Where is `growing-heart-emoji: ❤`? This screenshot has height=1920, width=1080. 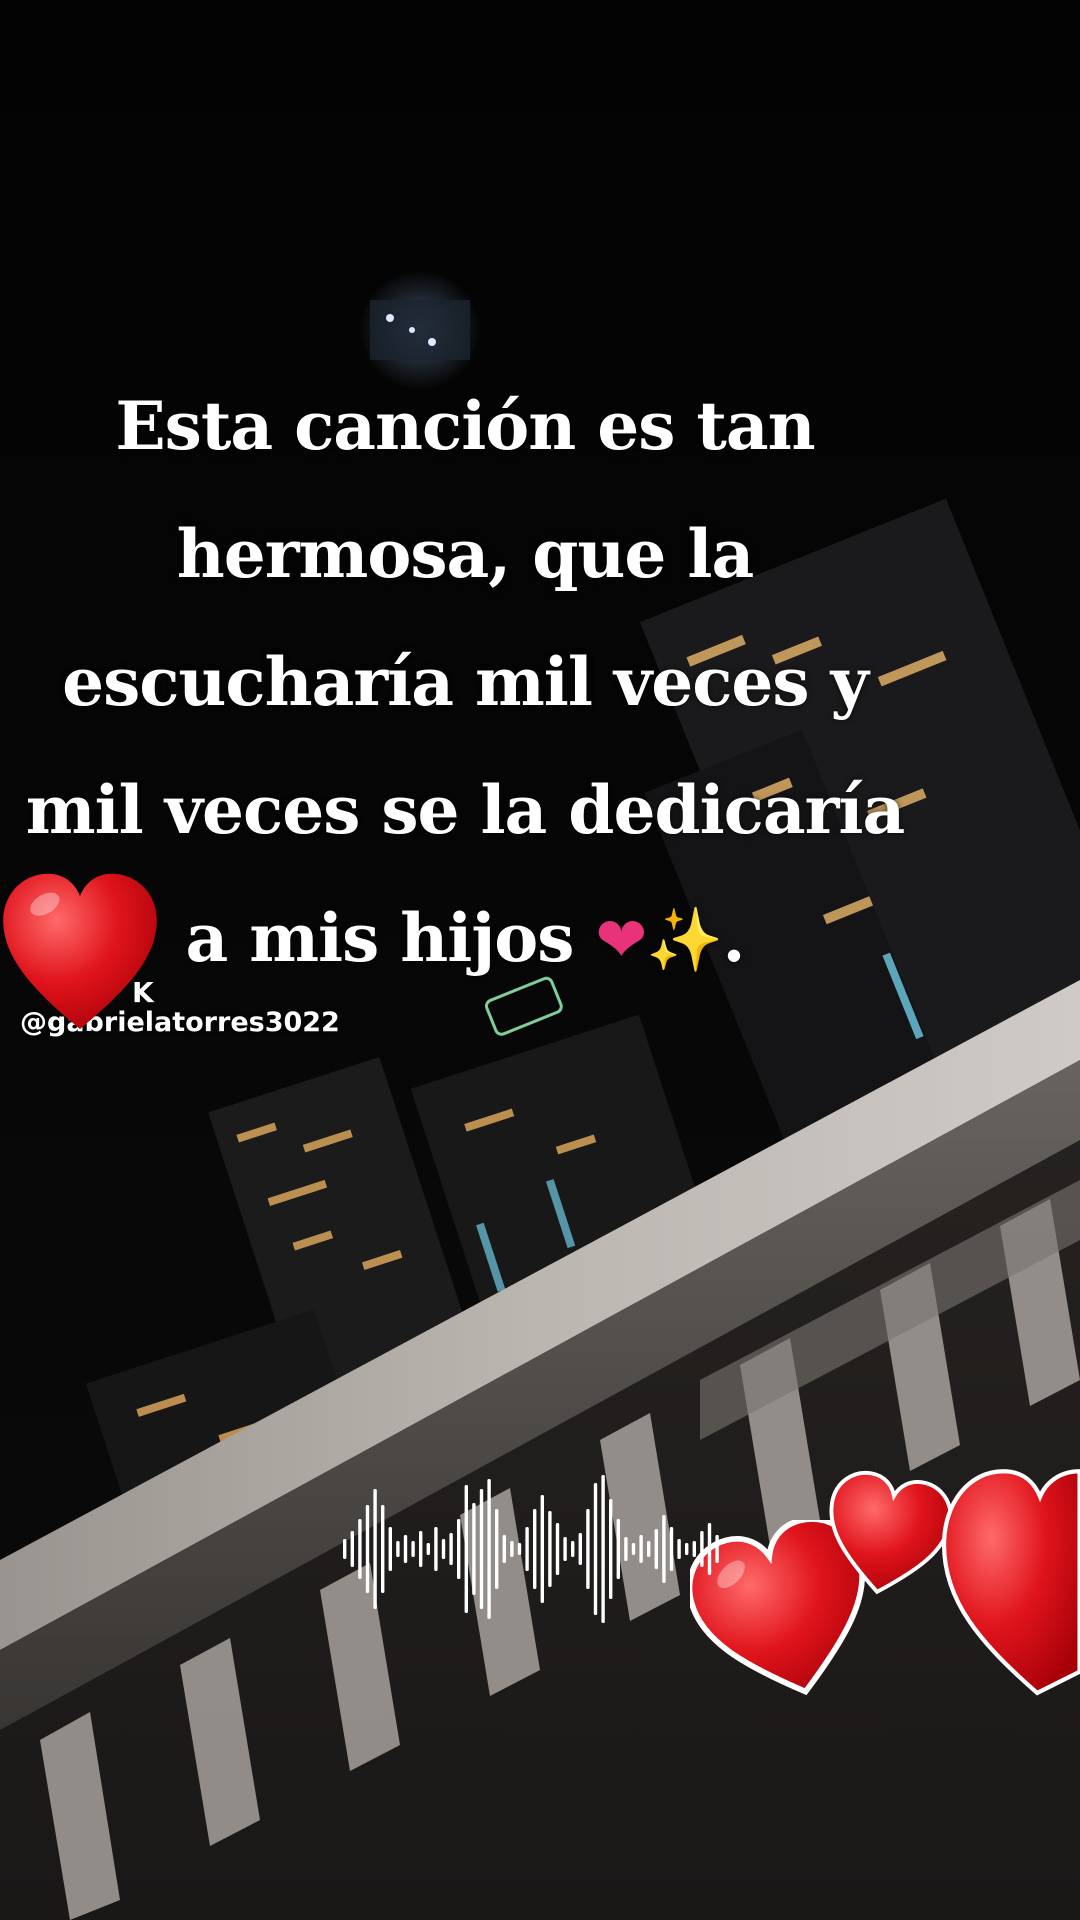
growing-heart-emoji: ❤ is located at coordinates (621, 939).